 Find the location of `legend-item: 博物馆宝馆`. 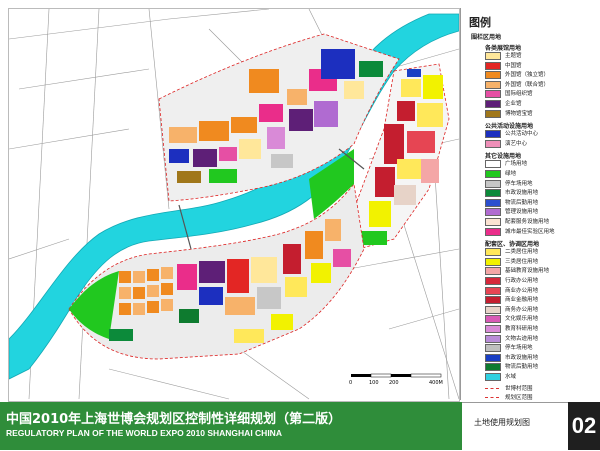

legend-item: 博物馆宝馆 is located at coordinates (538, 113).